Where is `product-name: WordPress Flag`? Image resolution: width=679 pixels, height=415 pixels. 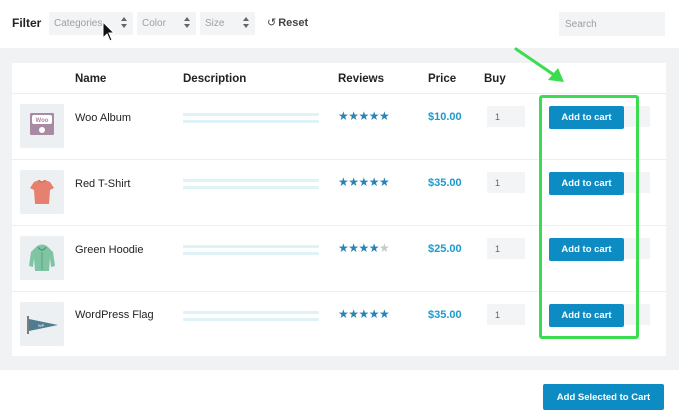
product-name: WordPress Flag is located at coordinates (120, 315).